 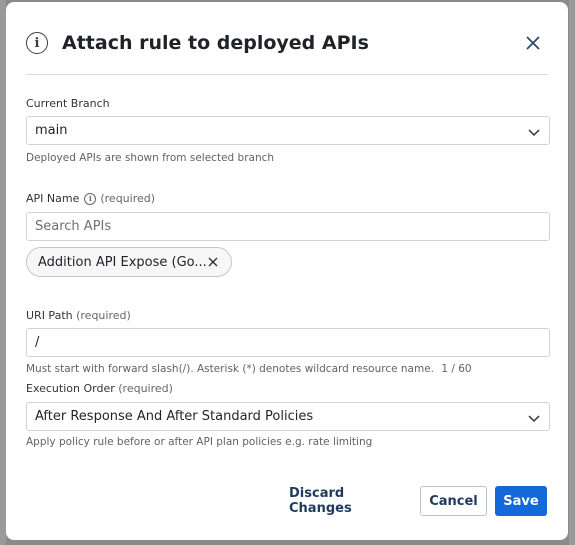 I want to click on branch-value: main, so click(x=51, y=130).